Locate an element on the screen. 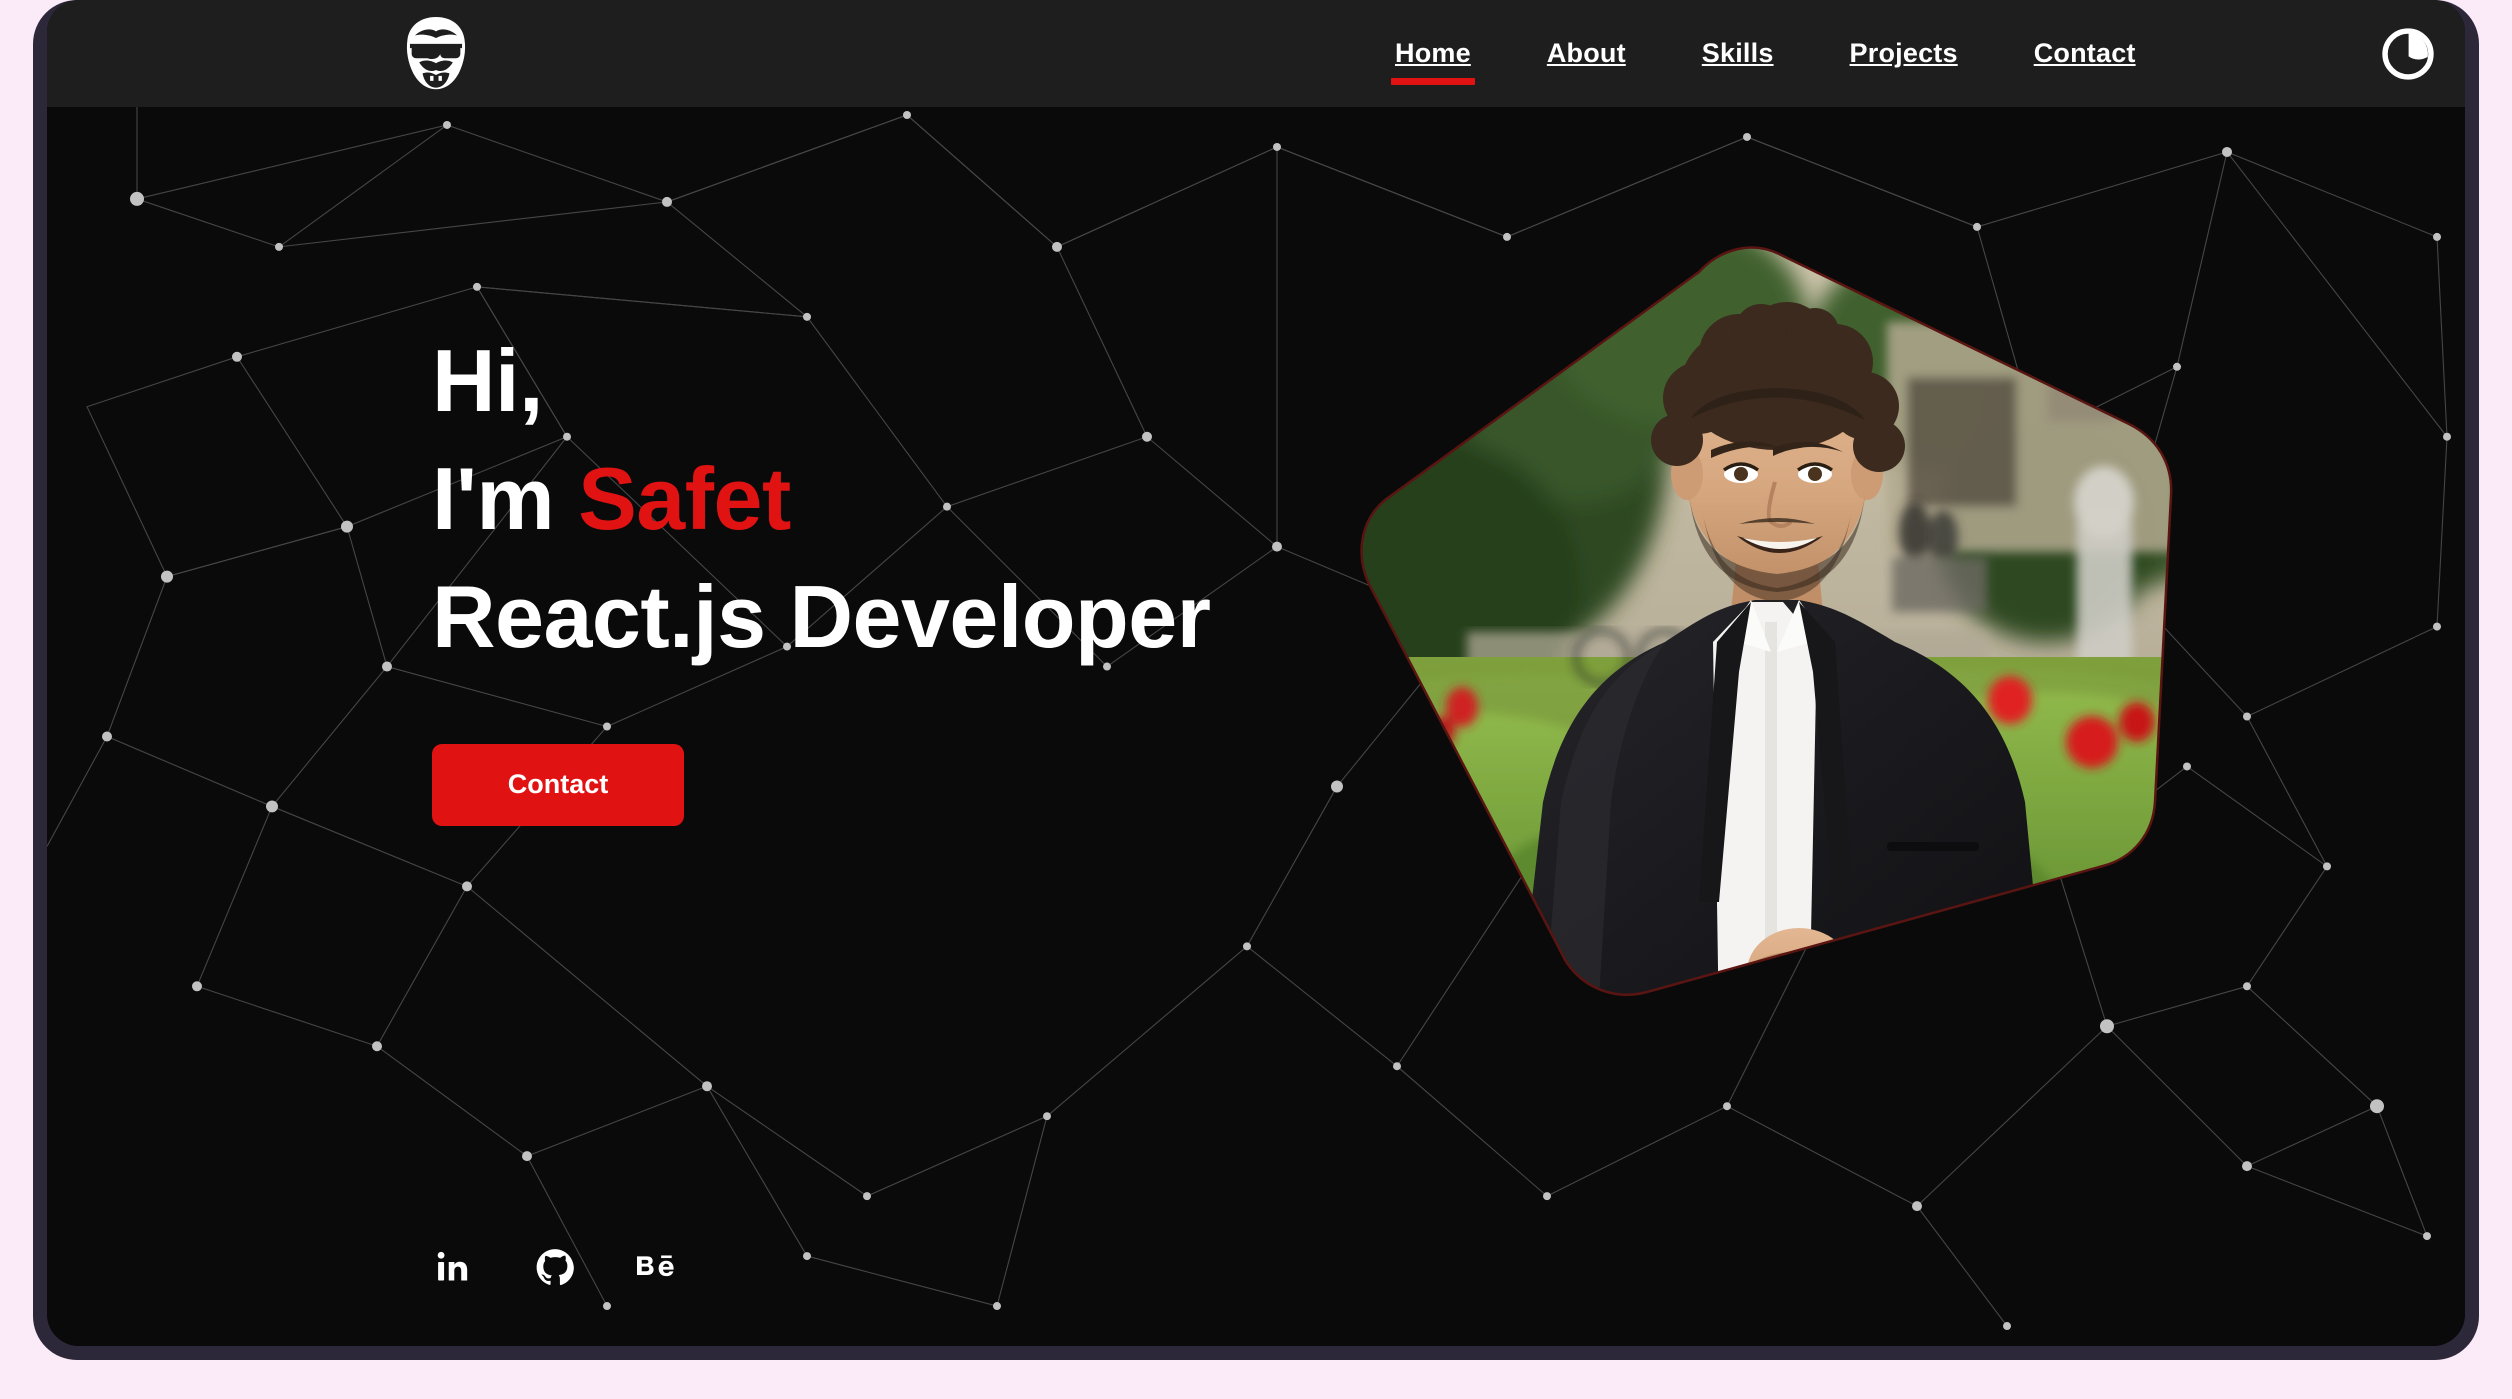  nav-link-label: Projects is located at coordinates (1903, 53).